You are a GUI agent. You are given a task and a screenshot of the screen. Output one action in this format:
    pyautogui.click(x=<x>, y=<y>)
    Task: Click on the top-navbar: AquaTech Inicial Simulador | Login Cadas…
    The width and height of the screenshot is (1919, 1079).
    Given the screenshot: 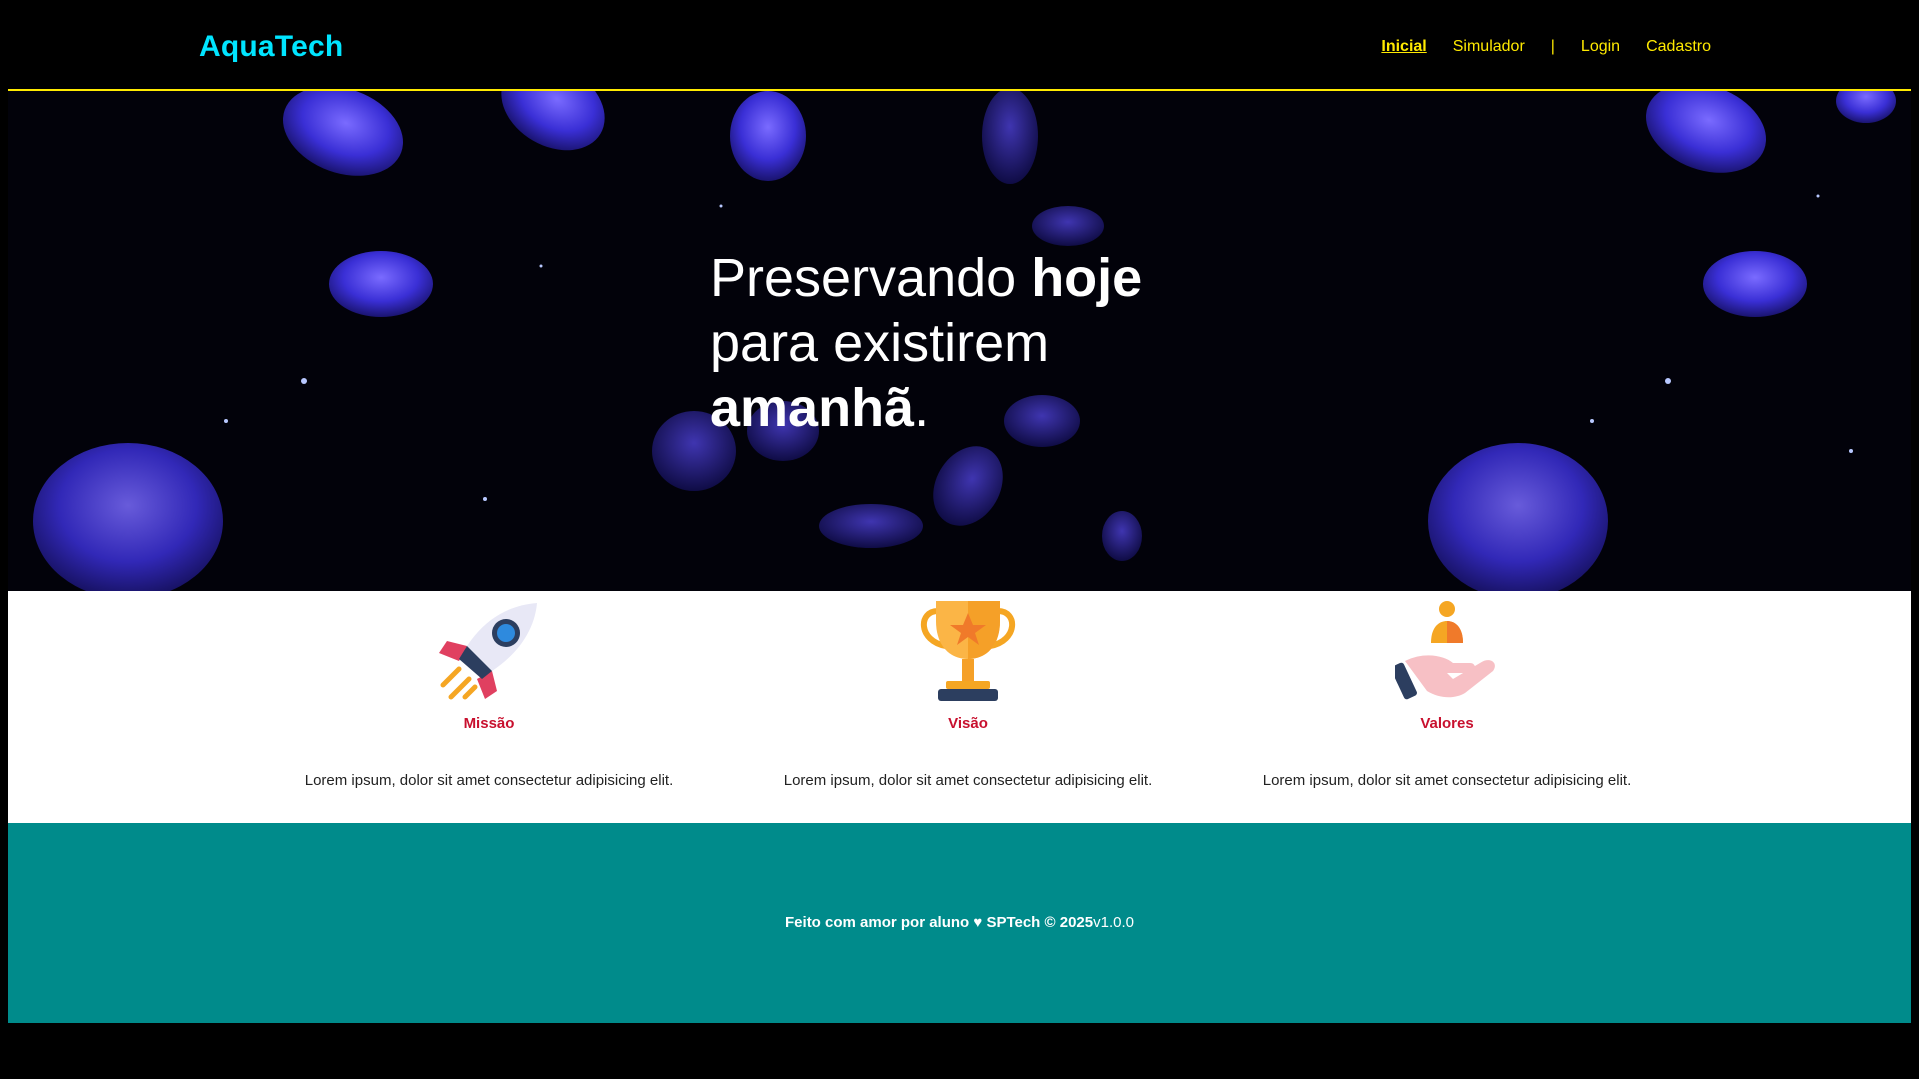 What is the action you would take?
    pyautogui.click(x=959, y=45)
    